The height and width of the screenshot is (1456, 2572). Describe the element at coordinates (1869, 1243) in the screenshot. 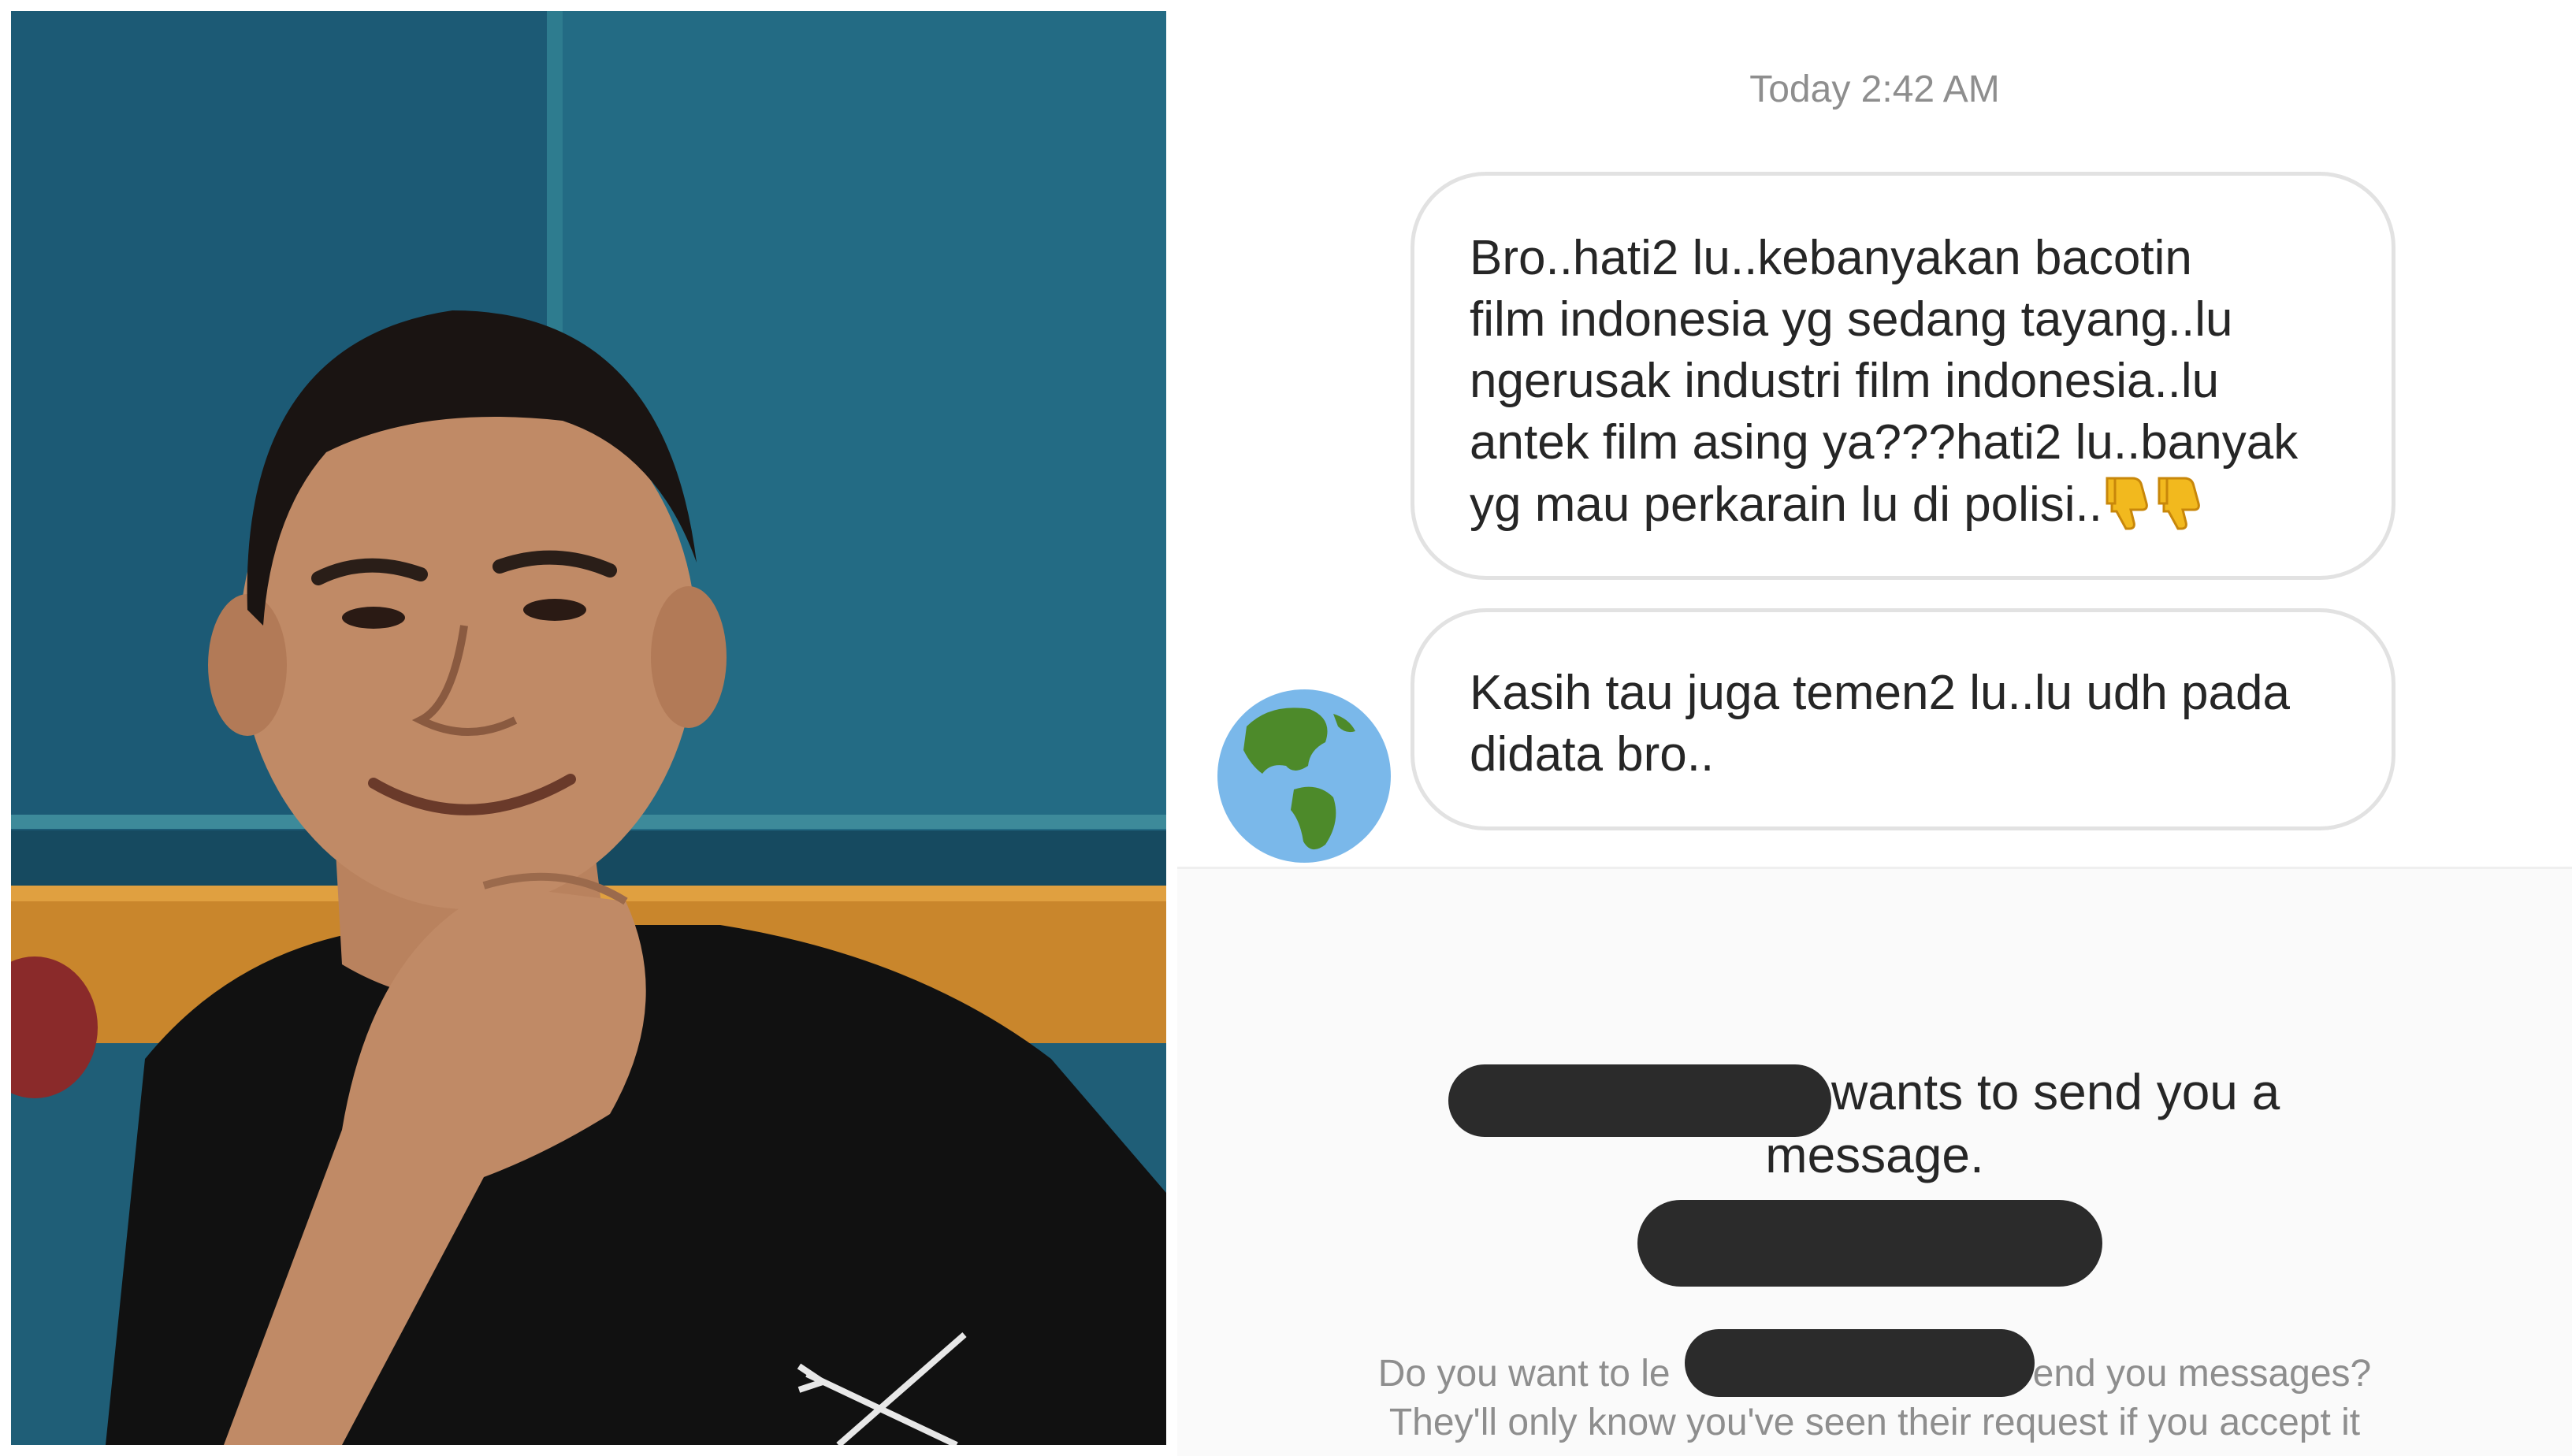

I see `redacted-subtitle` at that location.